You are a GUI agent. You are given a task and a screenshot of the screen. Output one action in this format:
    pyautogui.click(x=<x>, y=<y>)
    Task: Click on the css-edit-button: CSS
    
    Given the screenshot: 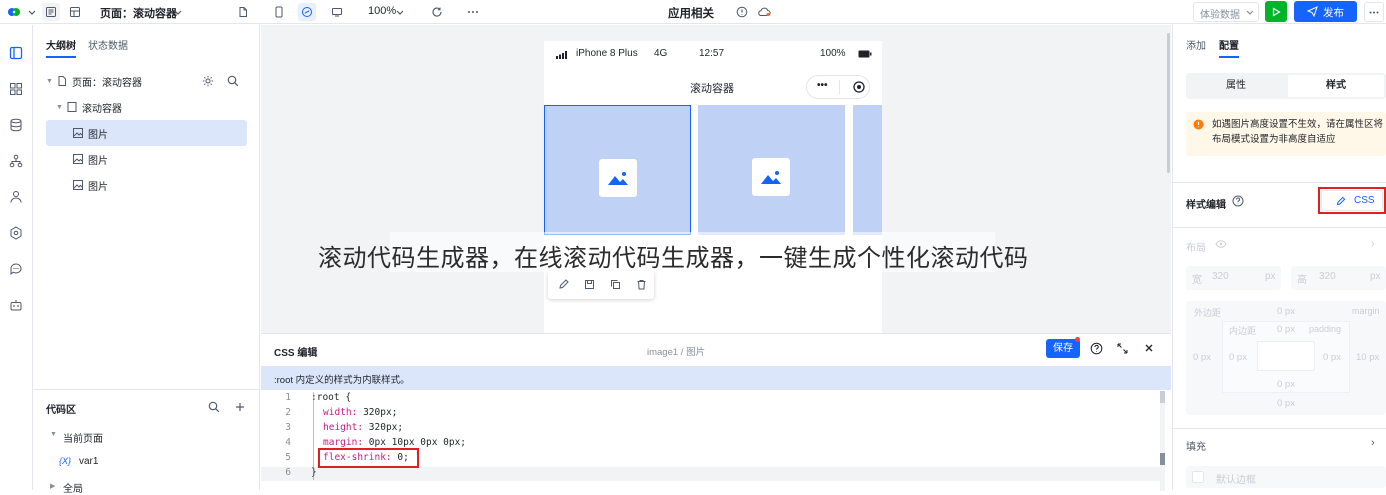 What is the action you would take?
    pyautogui.click(x=1352, y=200)
    